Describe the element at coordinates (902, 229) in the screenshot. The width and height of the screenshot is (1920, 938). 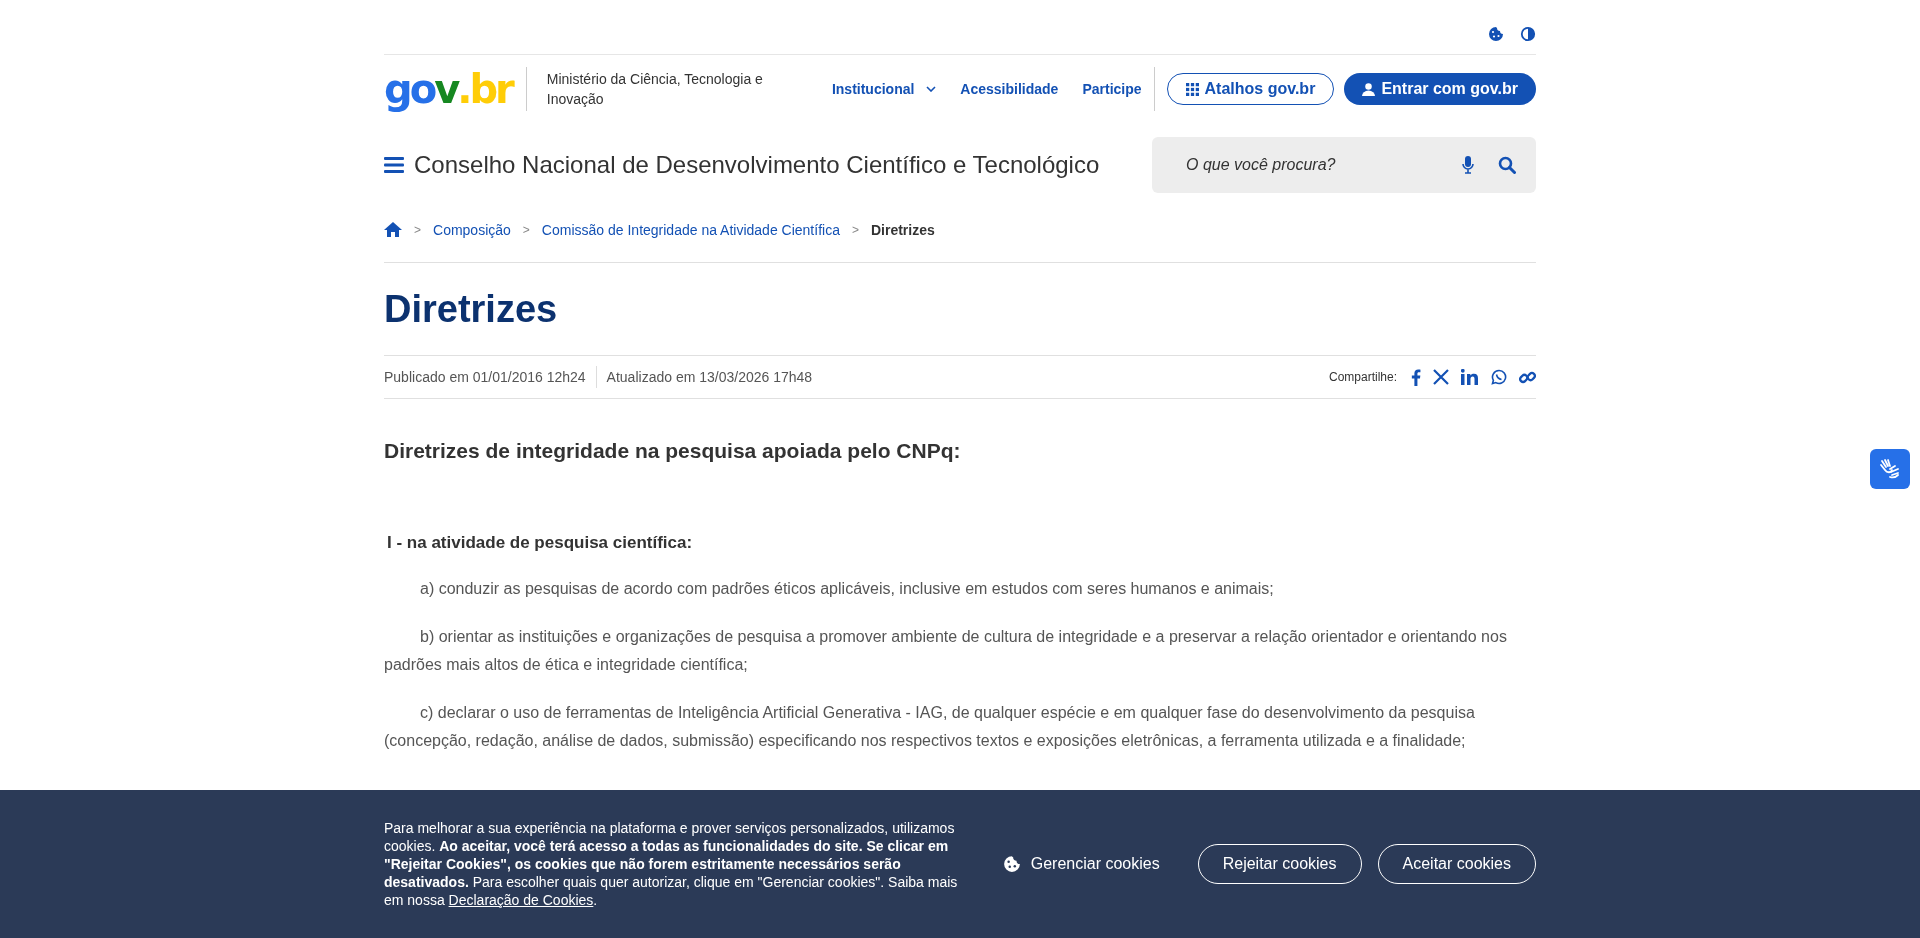
I see `breadcrumb-current: Diretrizes` at that location.